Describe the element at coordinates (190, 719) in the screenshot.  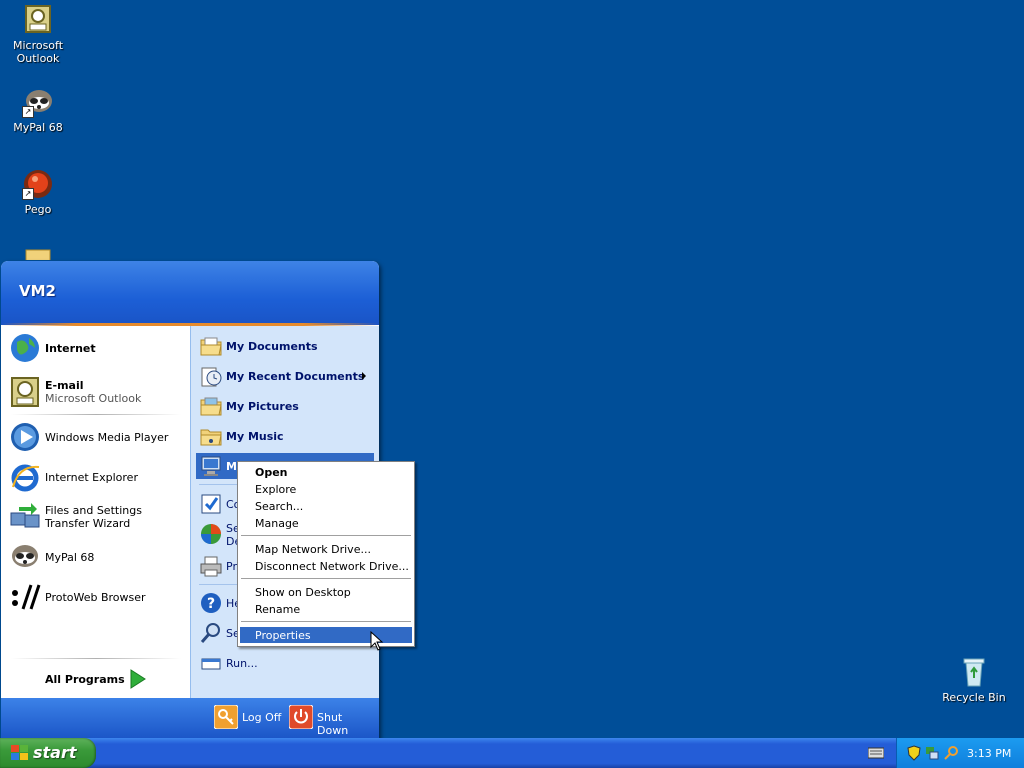
I see `start-menu-footer: Log Off Shut Down` at that location.